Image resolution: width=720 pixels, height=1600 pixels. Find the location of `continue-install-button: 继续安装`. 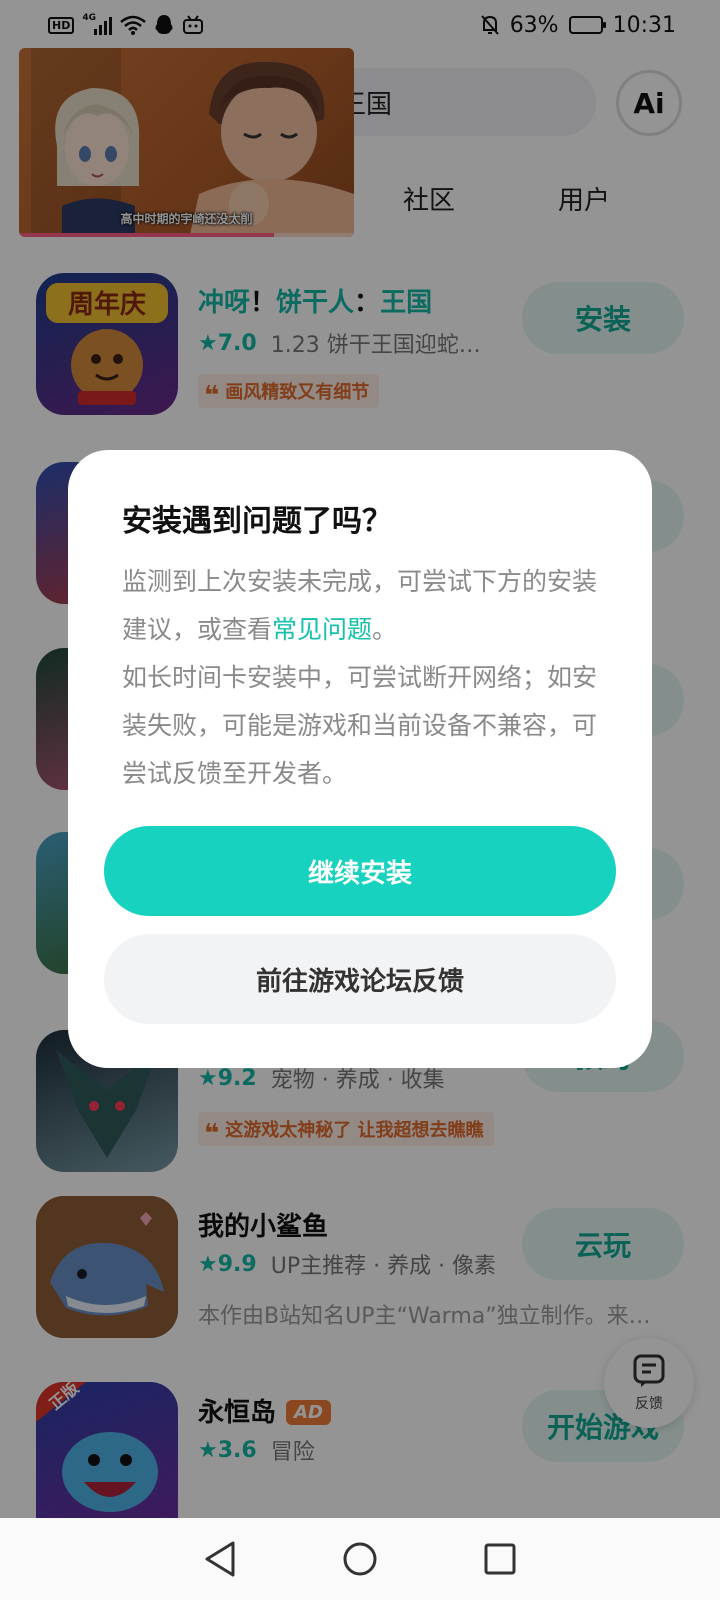

continue-install-button: 继续安装 is located at coordinates (360, 871).